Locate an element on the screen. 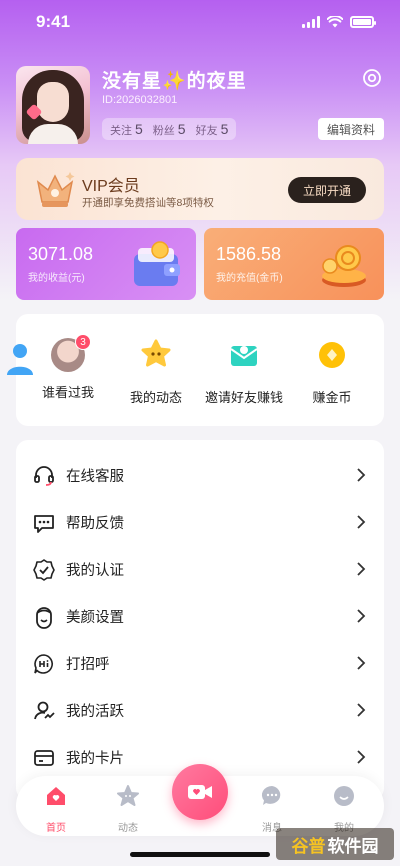  follow-stats: 关注 5 粉丝 5 好友 5 is located at coordinates (169, 129).